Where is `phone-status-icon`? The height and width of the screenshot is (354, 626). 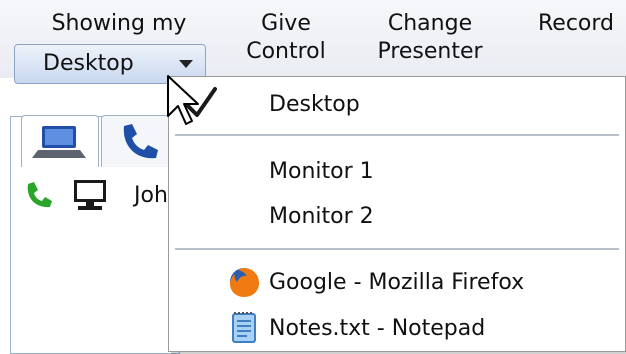
phone-status-icon is located at coordinates (39, 195).